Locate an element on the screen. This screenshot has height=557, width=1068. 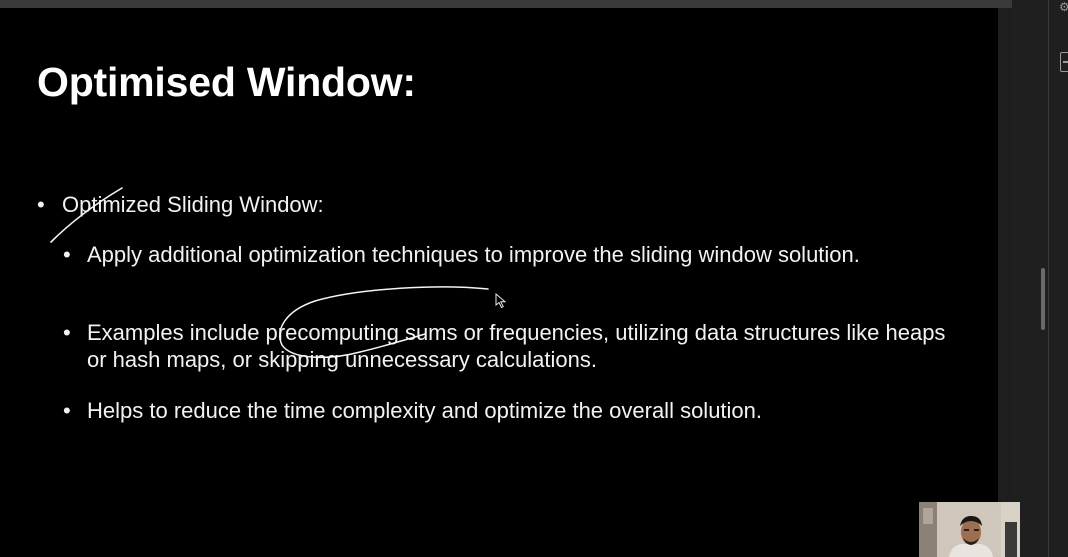
webcam-feed is located at coordinates (969, 529).